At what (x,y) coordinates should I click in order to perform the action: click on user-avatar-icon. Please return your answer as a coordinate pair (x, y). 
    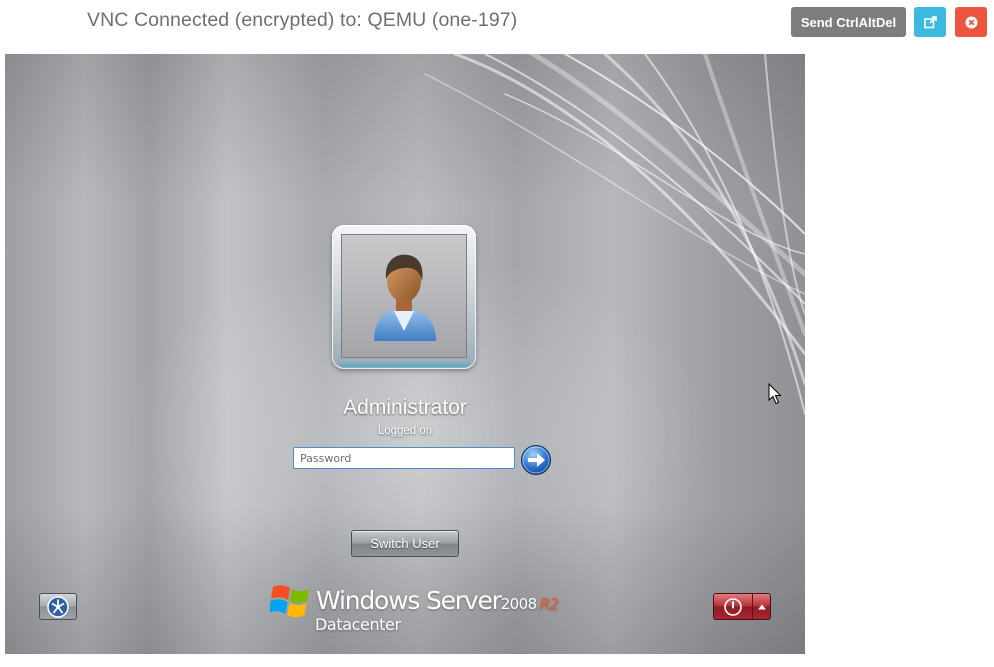
    Looking at the image, I should click on (405, 297).